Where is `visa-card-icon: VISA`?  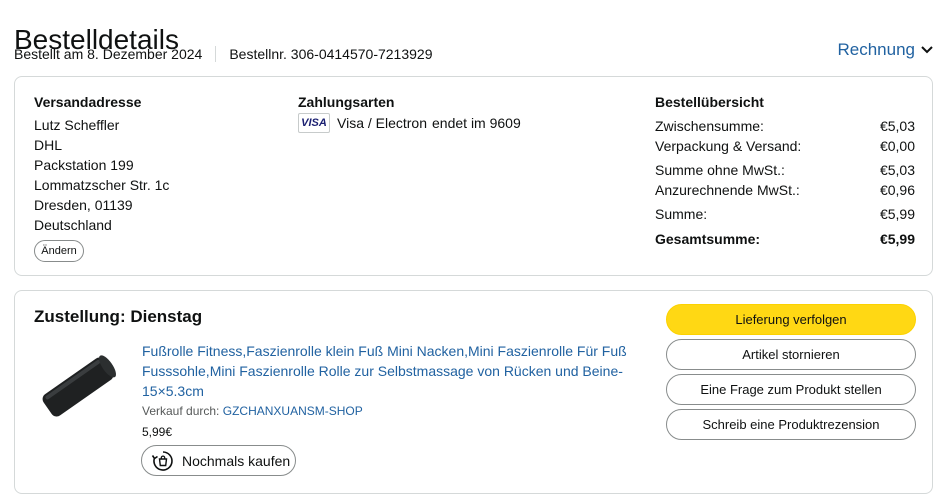 visa-card-icon: VISA is located at coordinates (314, 123).